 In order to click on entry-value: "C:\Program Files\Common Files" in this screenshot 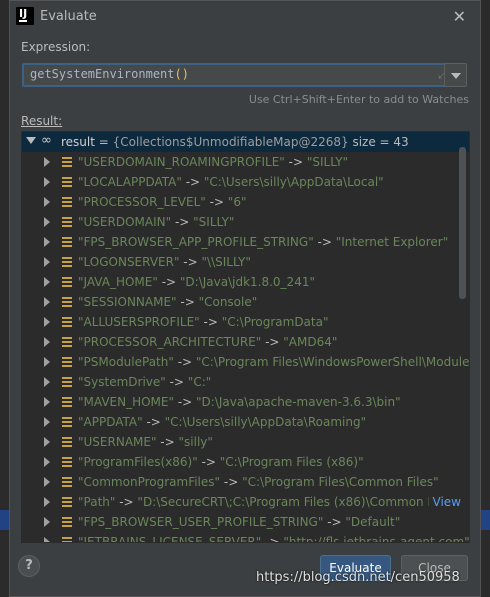, I will do `click(340, 482)`.